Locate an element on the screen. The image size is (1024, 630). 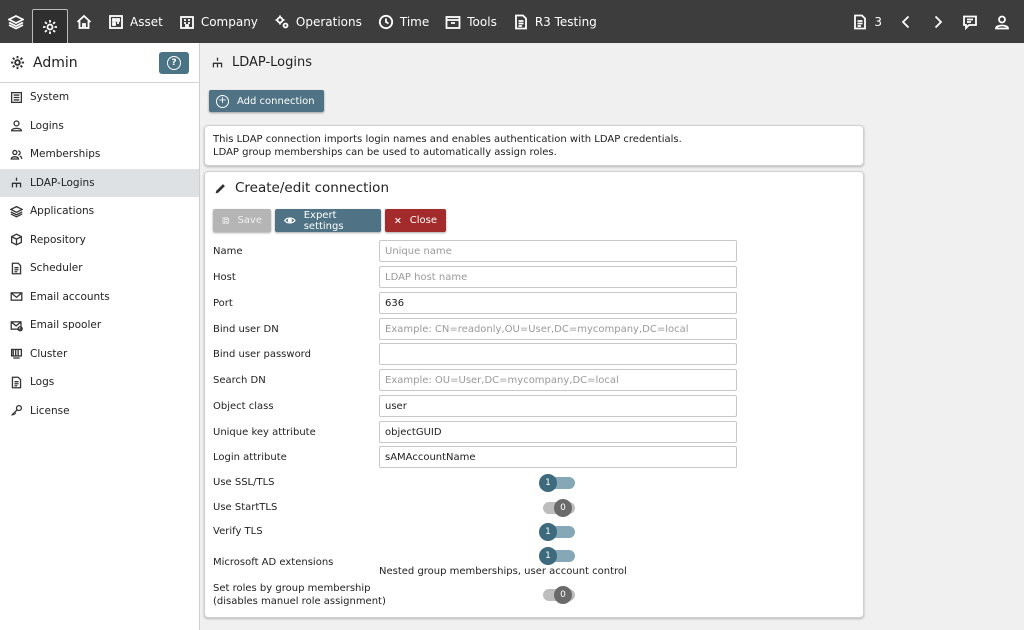
sidebar-item-email-accounts: Email accounts is located at coordinates (99, 297).